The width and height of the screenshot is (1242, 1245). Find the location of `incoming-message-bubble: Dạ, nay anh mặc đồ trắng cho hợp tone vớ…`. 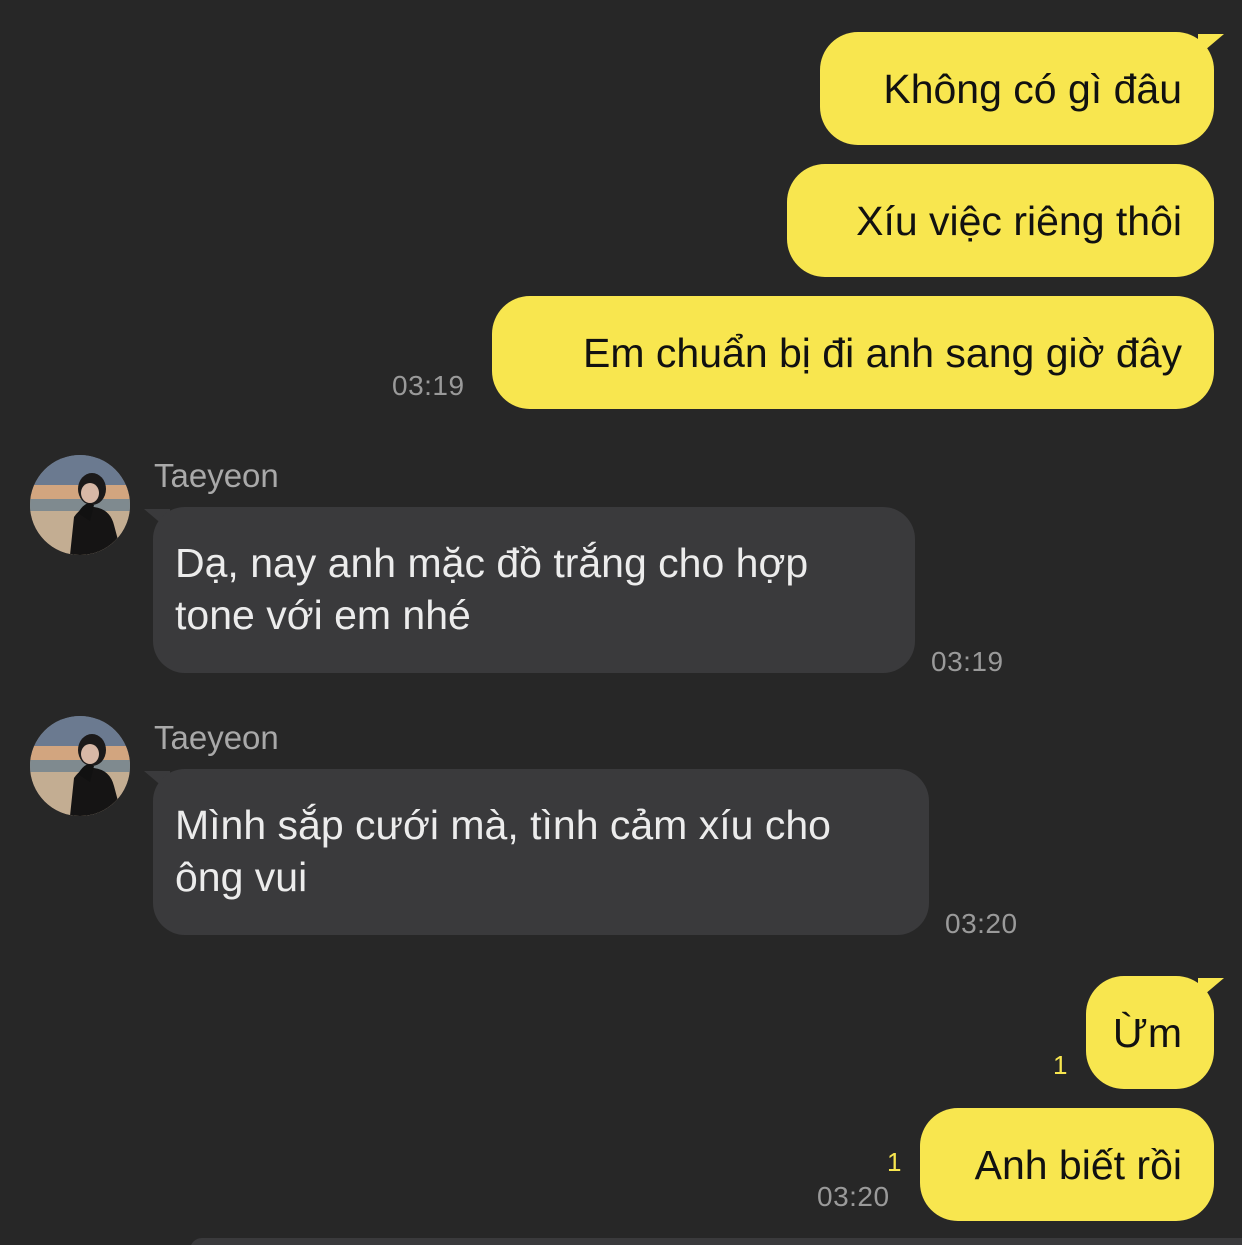

incoming-message-bubble: Dạ, nay anh mặc đồ trắng cho hợp tone vớ… is located at coordinates (534, 590).